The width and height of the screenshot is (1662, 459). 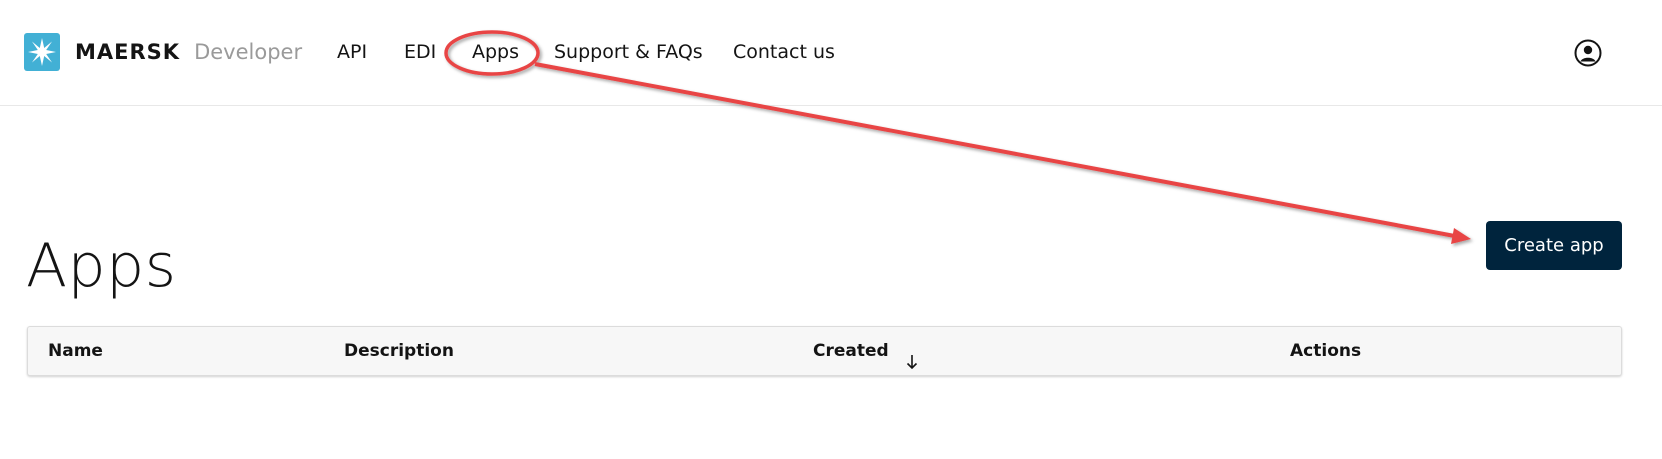 I want to click on create-app-button: Create app, so click(x=1554, y=245).